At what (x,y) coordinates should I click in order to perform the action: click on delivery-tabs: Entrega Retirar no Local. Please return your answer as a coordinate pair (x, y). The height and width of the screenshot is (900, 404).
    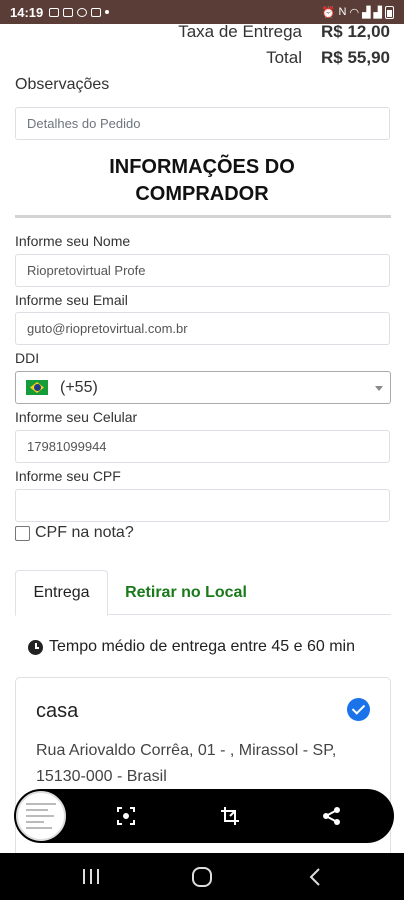
    Looking at the image, I should click on (203, 593).